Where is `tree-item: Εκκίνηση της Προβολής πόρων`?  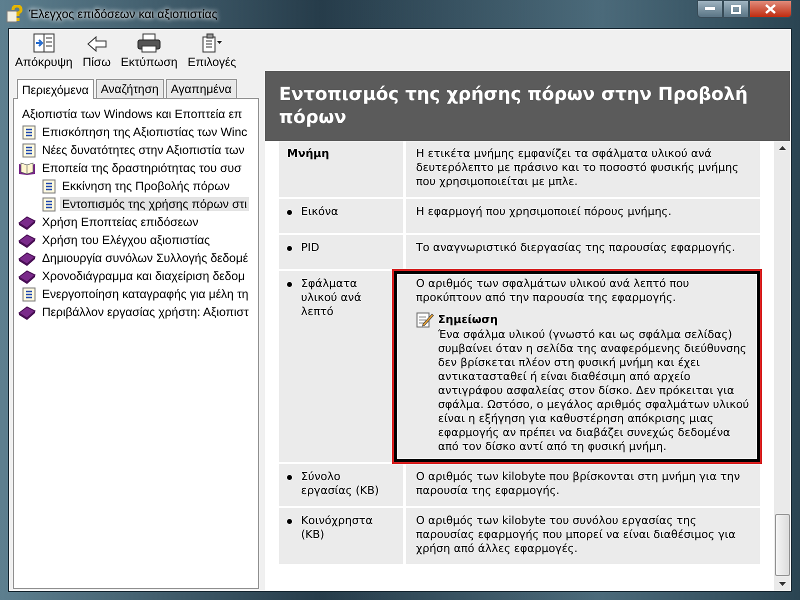
tree-item: Εκκίνηση της Προβολής πόρων is located at coordinates (146, 186).